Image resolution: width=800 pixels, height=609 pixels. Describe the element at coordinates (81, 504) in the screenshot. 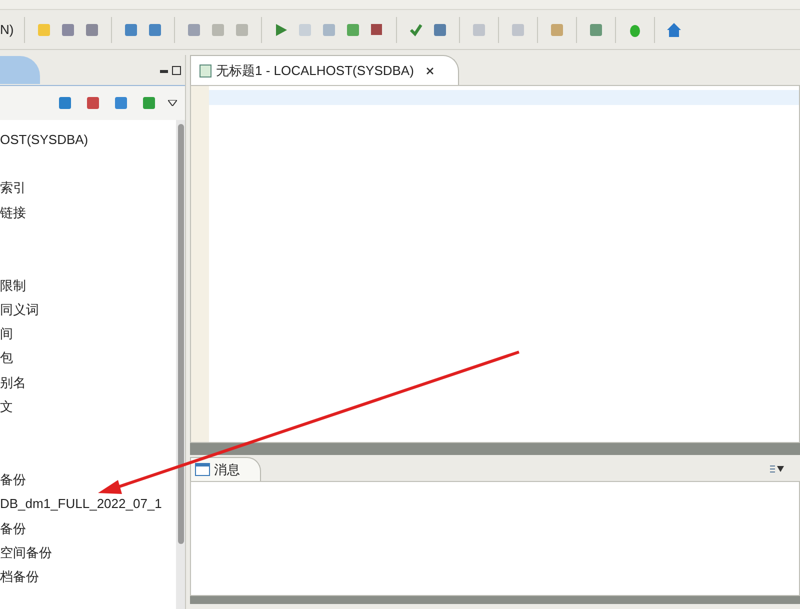

I see `tree-item: DB_dm1_FULL_2022_07_1` at that location.